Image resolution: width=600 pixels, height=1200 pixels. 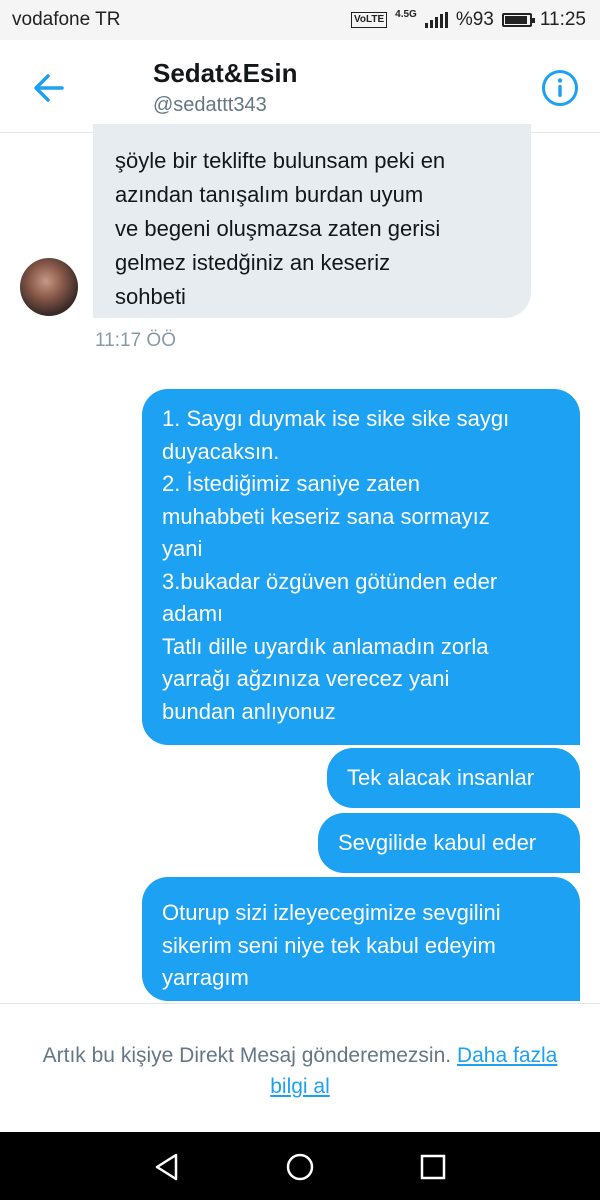 What do you see at coordinates (300, 86) in the screenshot?
I see `conversation-header: Sedat&Esin @sedattt343` at bounding box center [300, 86].